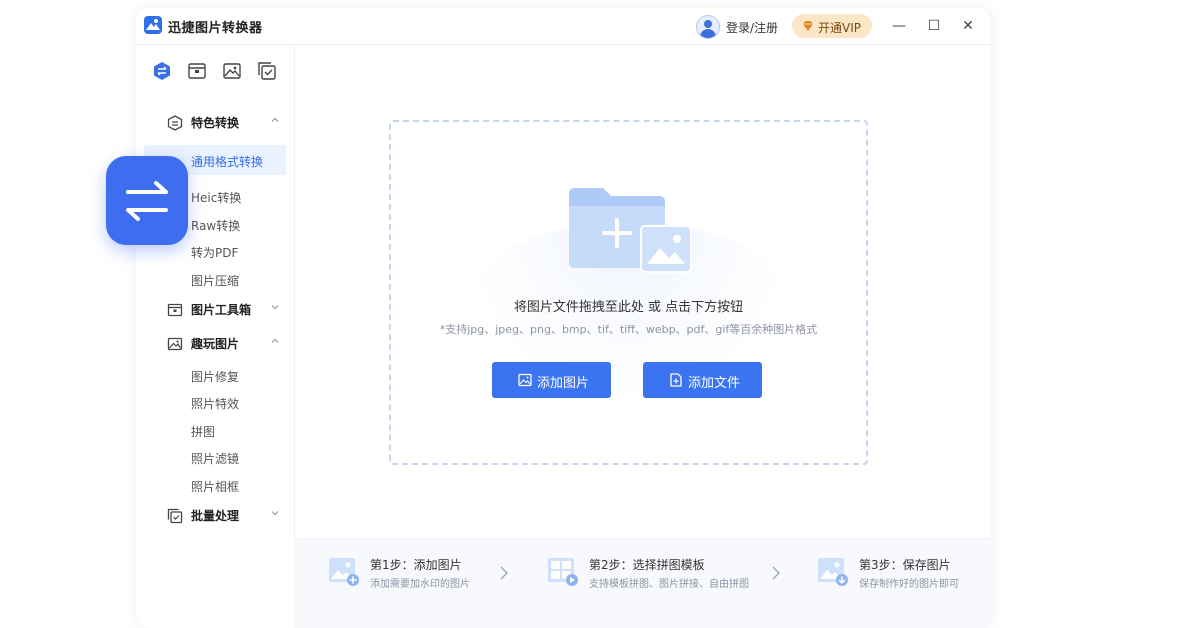 This screenshot has height=628, width=1200. Describe the element at coordinates (628, 307) in the screenshot. I see `drop-zone-title: 将图片文件拖拽至此处 或 点击下方按钮` at that location.